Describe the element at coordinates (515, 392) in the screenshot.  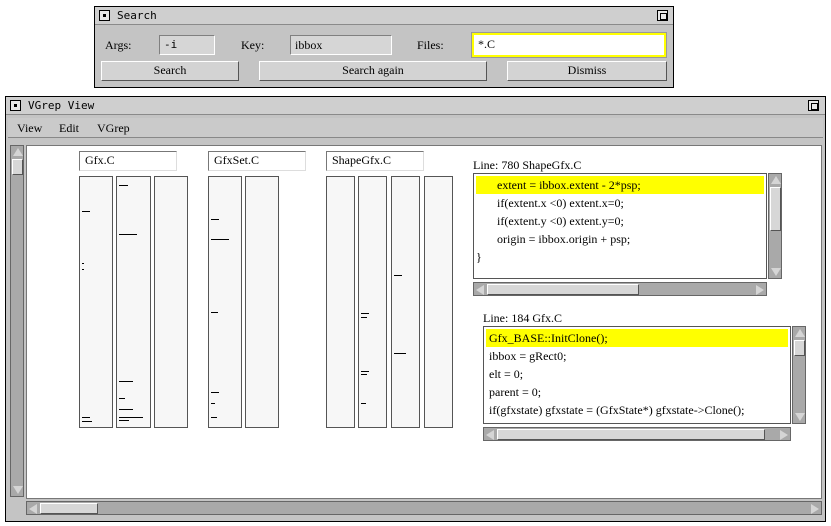
I see `code-line: parent = 0;` at that location.